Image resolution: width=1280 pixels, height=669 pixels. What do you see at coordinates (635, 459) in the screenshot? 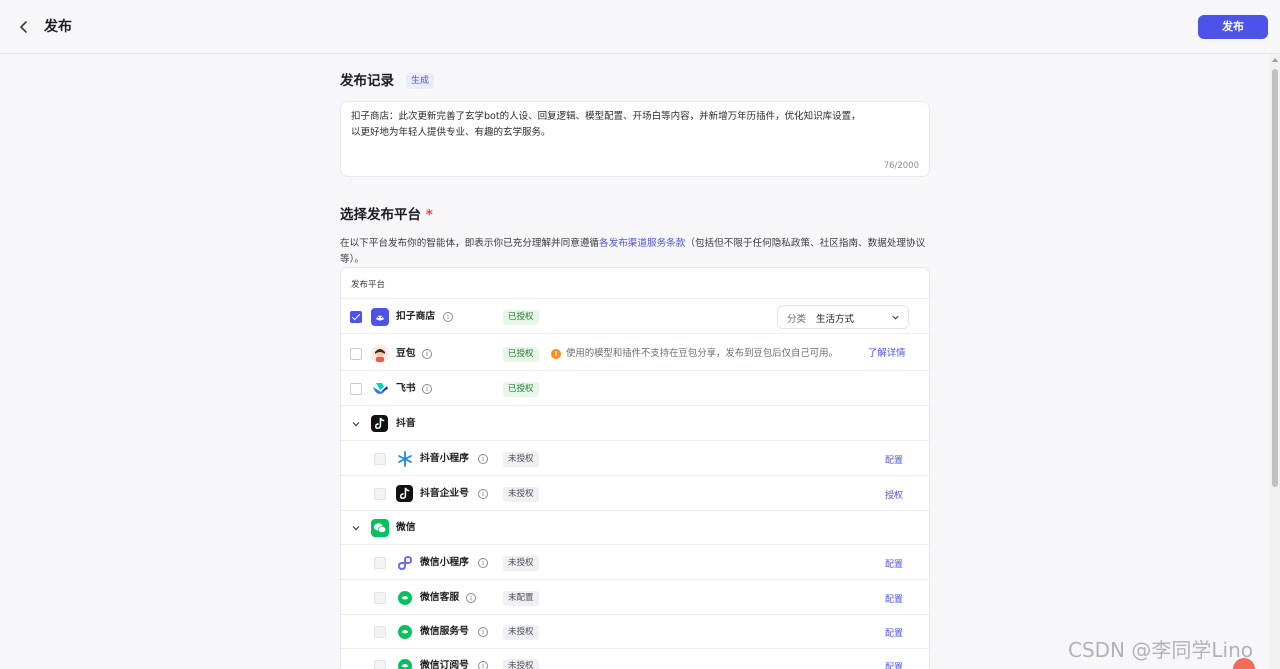
I see `platform-row-douyin-mini: 抖音小程序 i 未授权 配置` at bounding box center [635, 459].